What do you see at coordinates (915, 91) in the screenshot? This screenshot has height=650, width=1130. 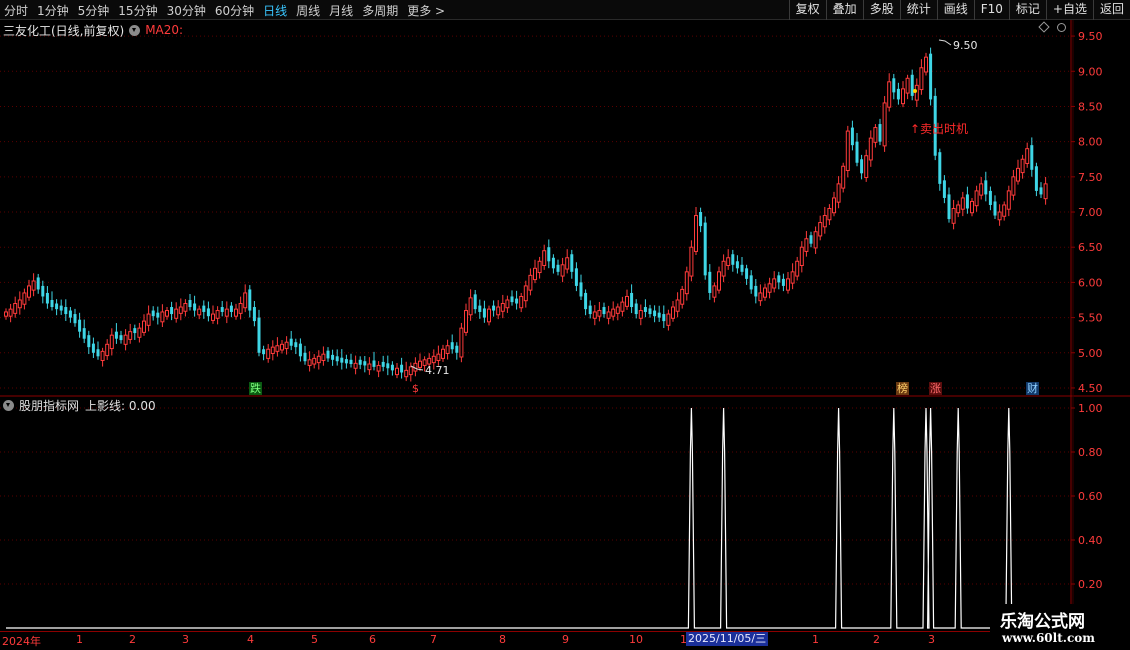 I see `signal-dot-icon` at bounding box center [915, 91].